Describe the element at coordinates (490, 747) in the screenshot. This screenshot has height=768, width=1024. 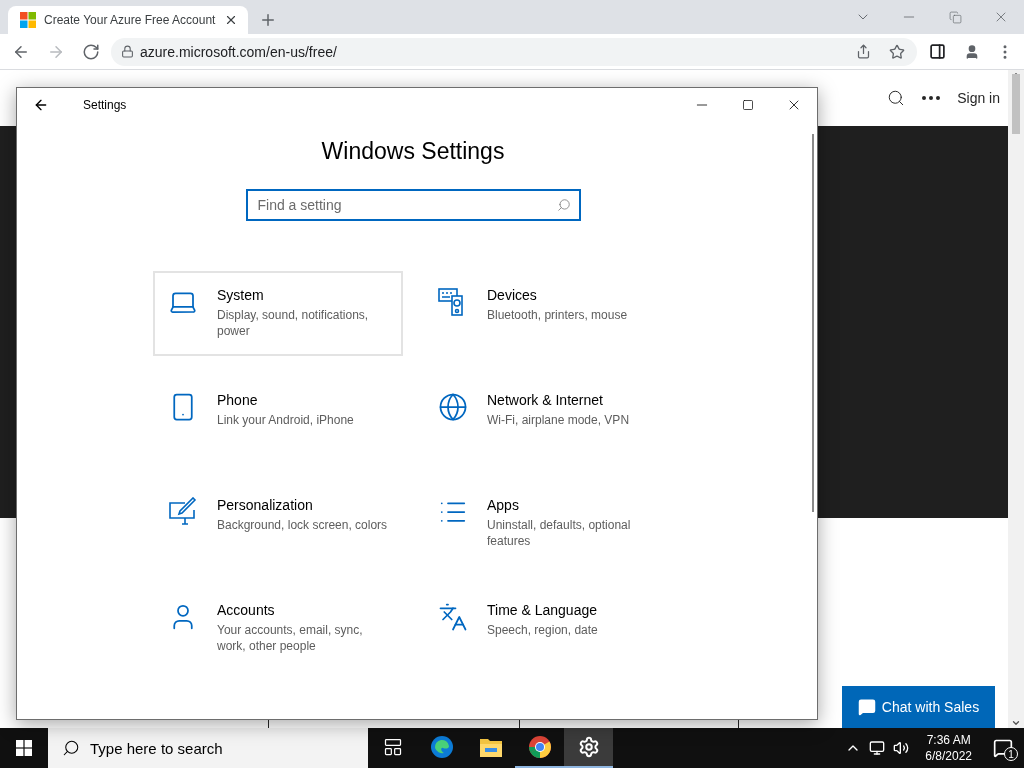
I see `folder-icon` at that location.